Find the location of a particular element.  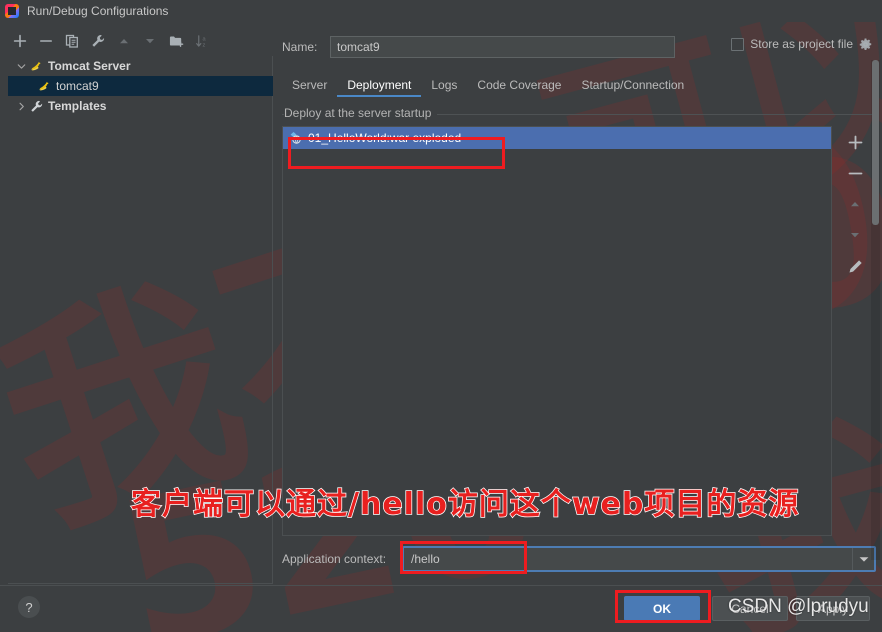

store-as-project-file-group: Store as project file is located at coordinates (801, 44).